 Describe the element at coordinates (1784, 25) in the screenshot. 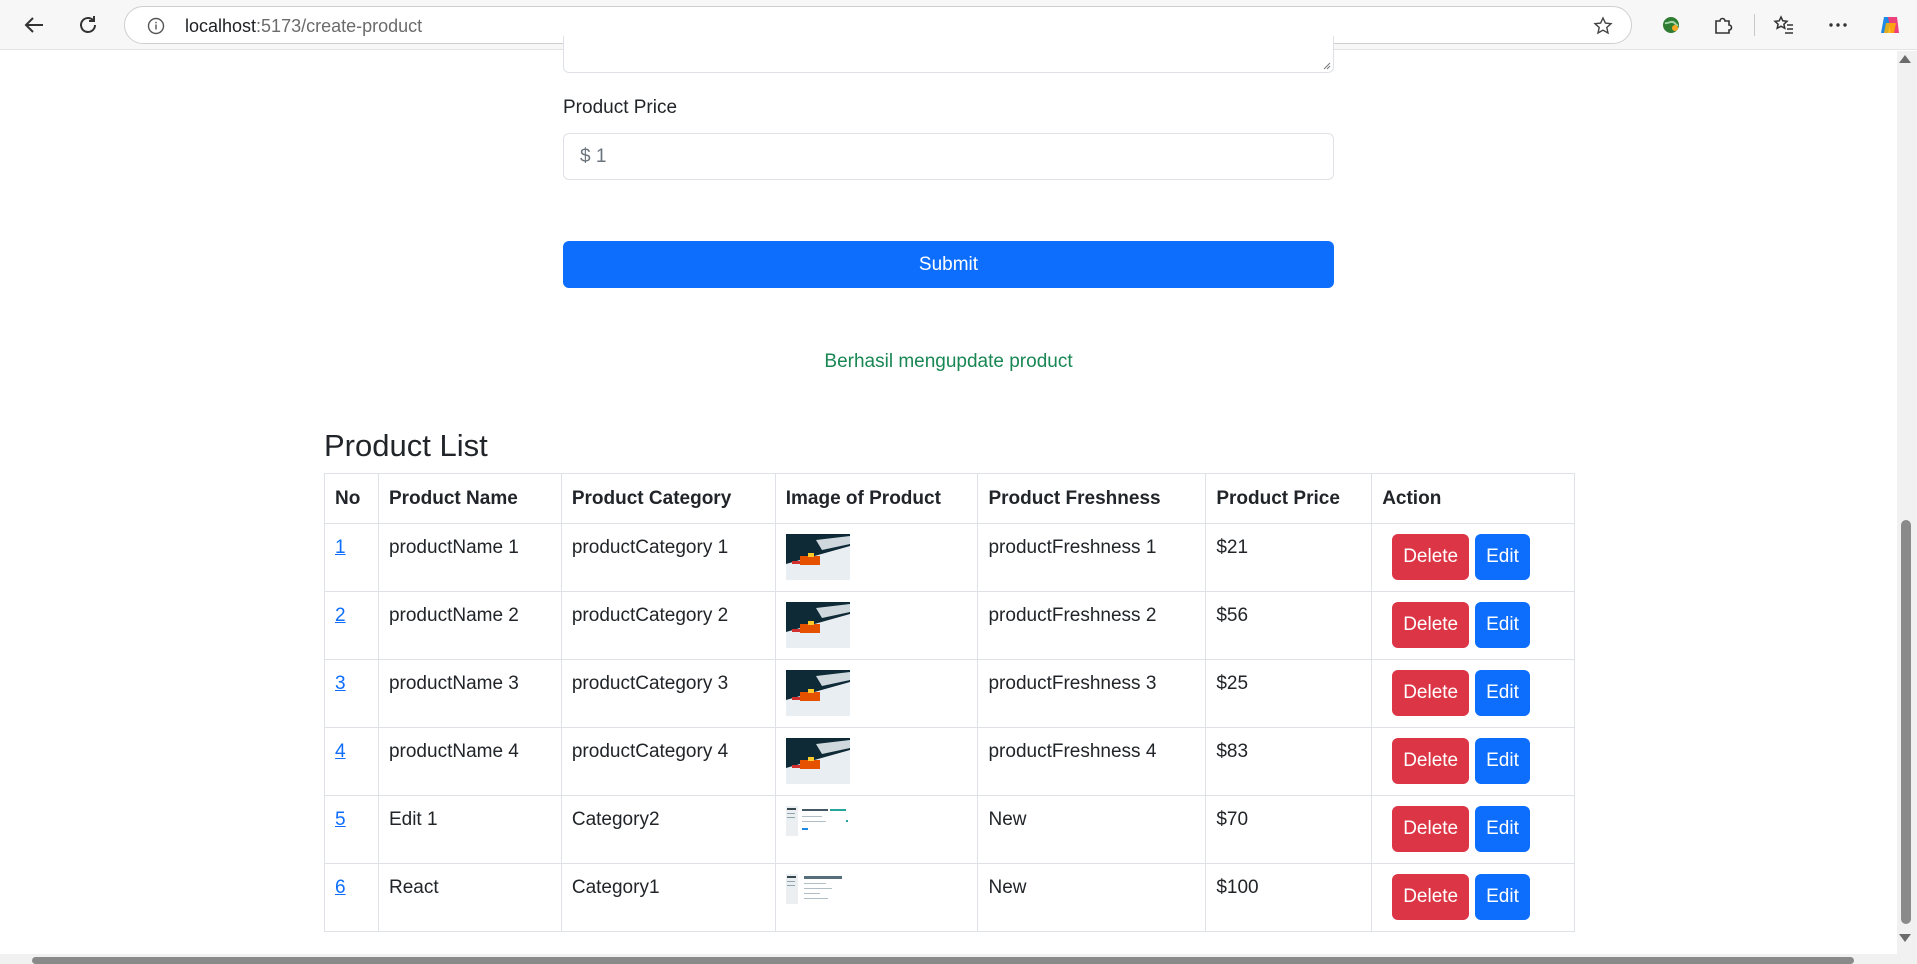

I see `favorites-icon` at that location.